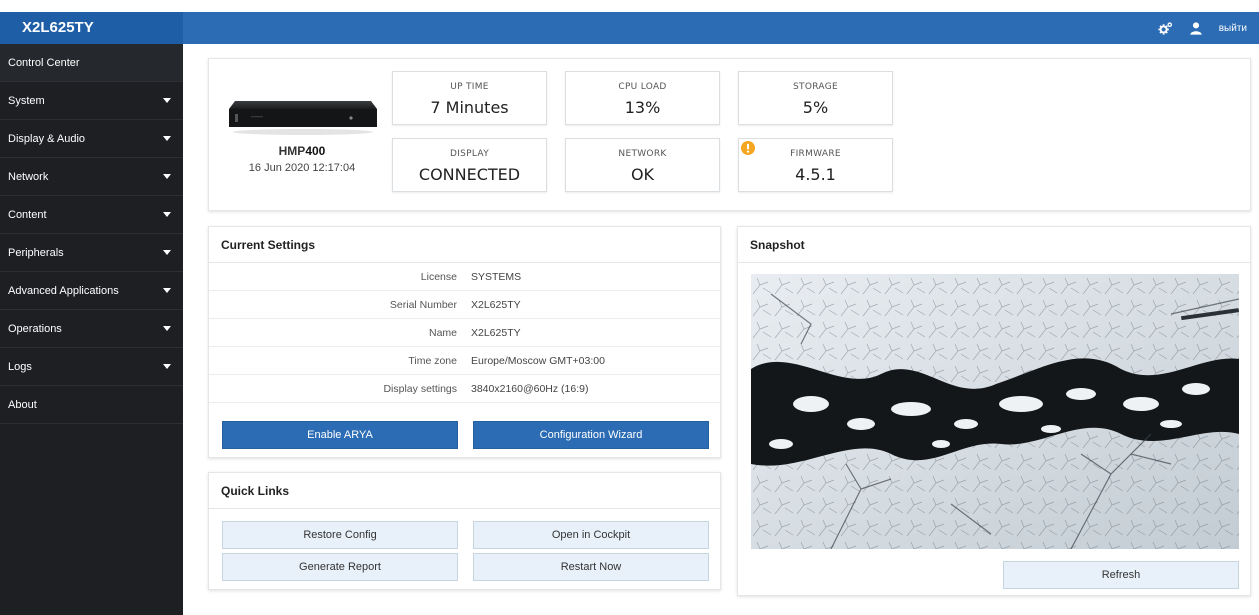  What do you see at coordinates (432, 361) in the screenshot?
I see `settings-key: Time zone` at bounding box center [432, 361].